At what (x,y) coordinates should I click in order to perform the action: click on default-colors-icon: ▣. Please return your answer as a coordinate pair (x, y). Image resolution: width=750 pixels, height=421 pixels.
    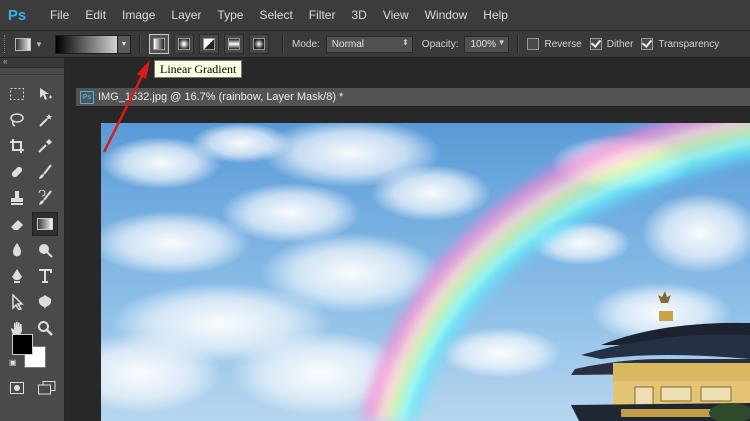
    Looking at the image, I should click on (13, 362).